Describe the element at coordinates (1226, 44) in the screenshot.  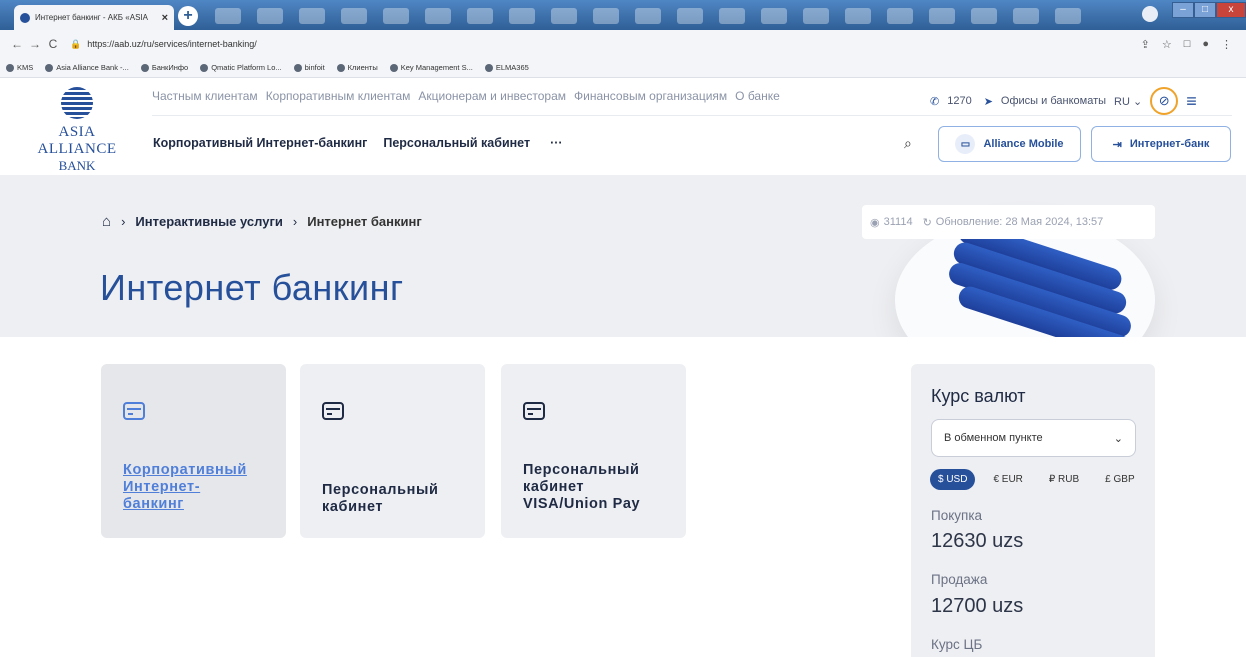
I see `menu-kebab-icon: ⋮` at that location.